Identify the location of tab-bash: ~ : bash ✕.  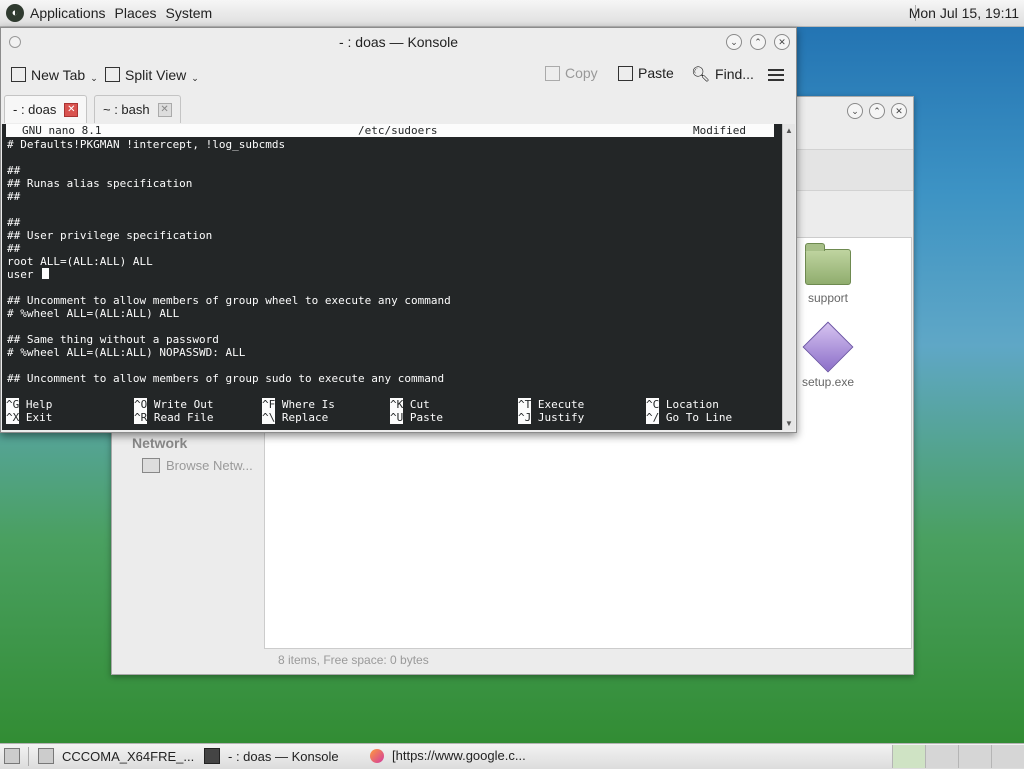
(137, 109).